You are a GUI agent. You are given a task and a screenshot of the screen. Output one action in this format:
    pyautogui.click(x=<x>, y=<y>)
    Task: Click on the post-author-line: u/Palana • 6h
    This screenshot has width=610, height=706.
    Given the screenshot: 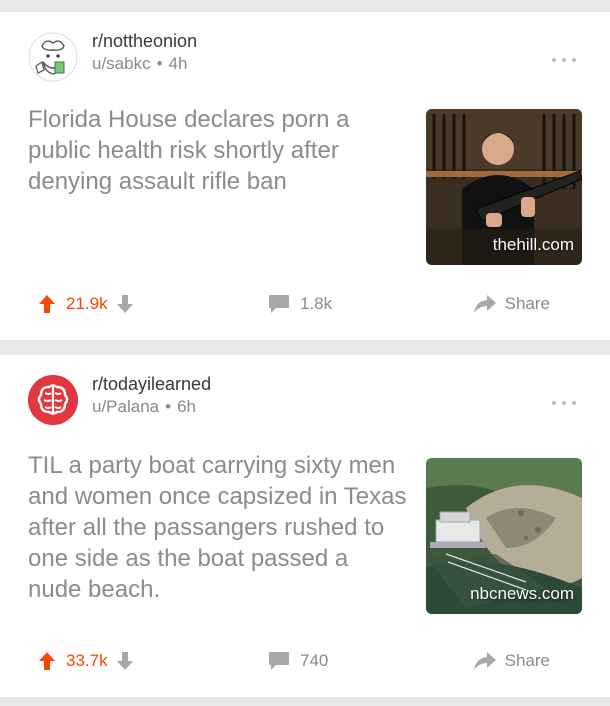 What is the action you would take?
    pyautogui.click(x=151, y=407)
    